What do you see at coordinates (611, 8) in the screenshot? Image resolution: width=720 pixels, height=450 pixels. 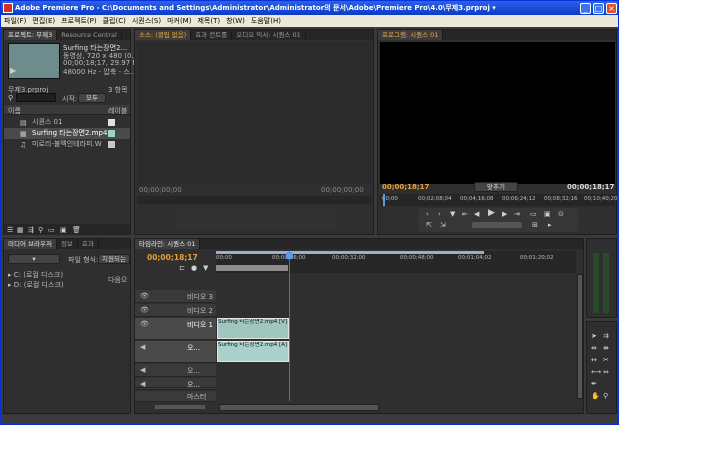 I see `close-button: ×` at bounding box center [611, 8].